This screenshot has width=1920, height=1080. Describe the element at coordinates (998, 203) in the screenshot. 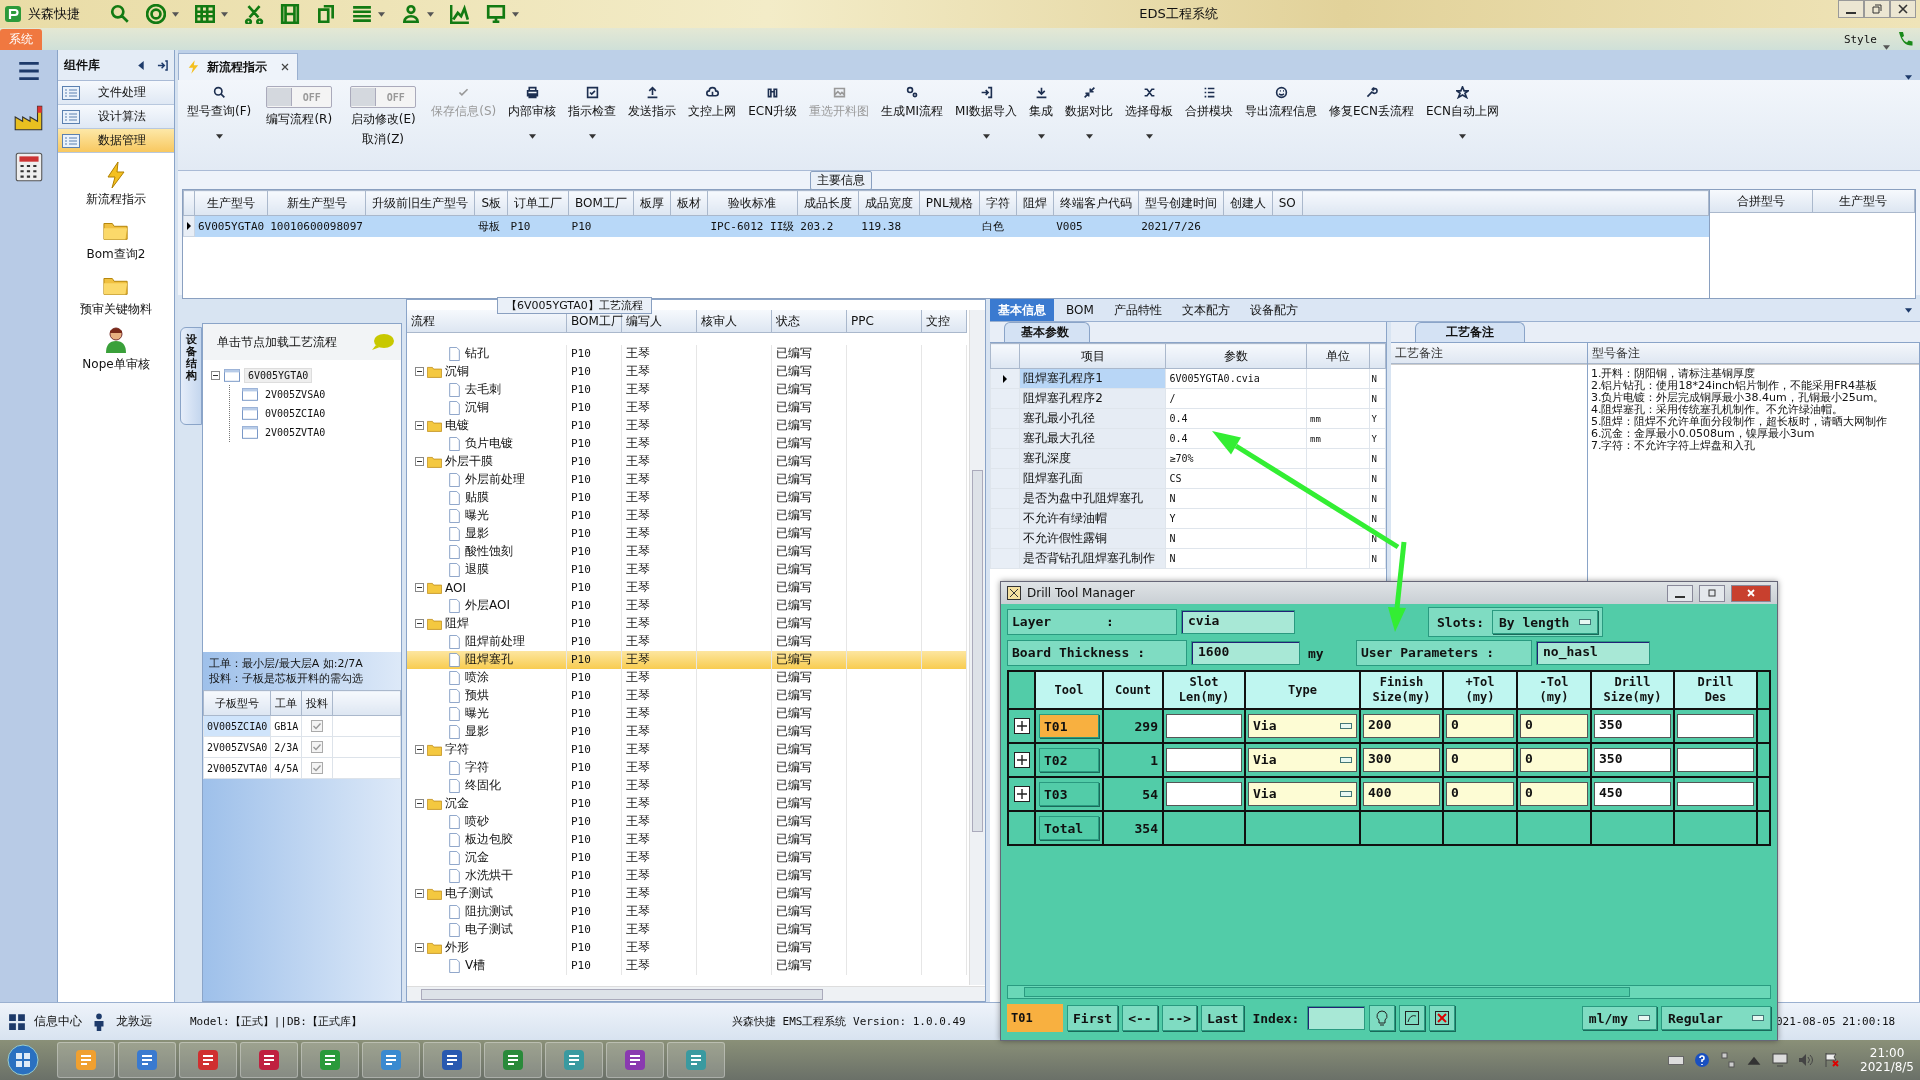

I see `column-header: 字符` at that location.